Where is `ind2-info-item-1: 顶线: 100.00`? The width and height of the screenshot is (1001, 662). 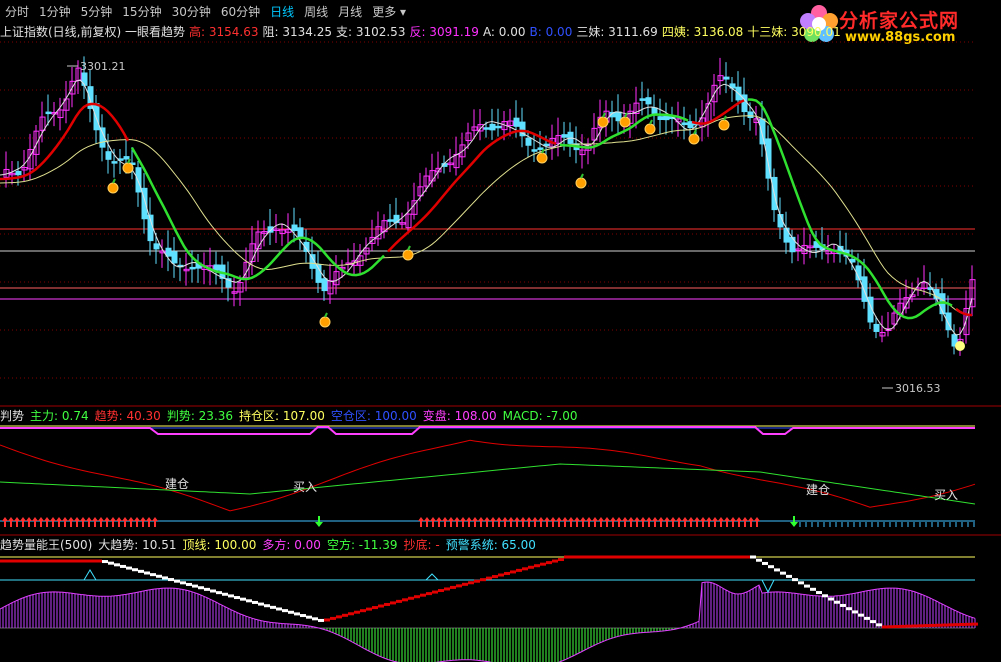 ind2-info-item-1: 顶线: 100.00 is located at coordinates (219, 545).